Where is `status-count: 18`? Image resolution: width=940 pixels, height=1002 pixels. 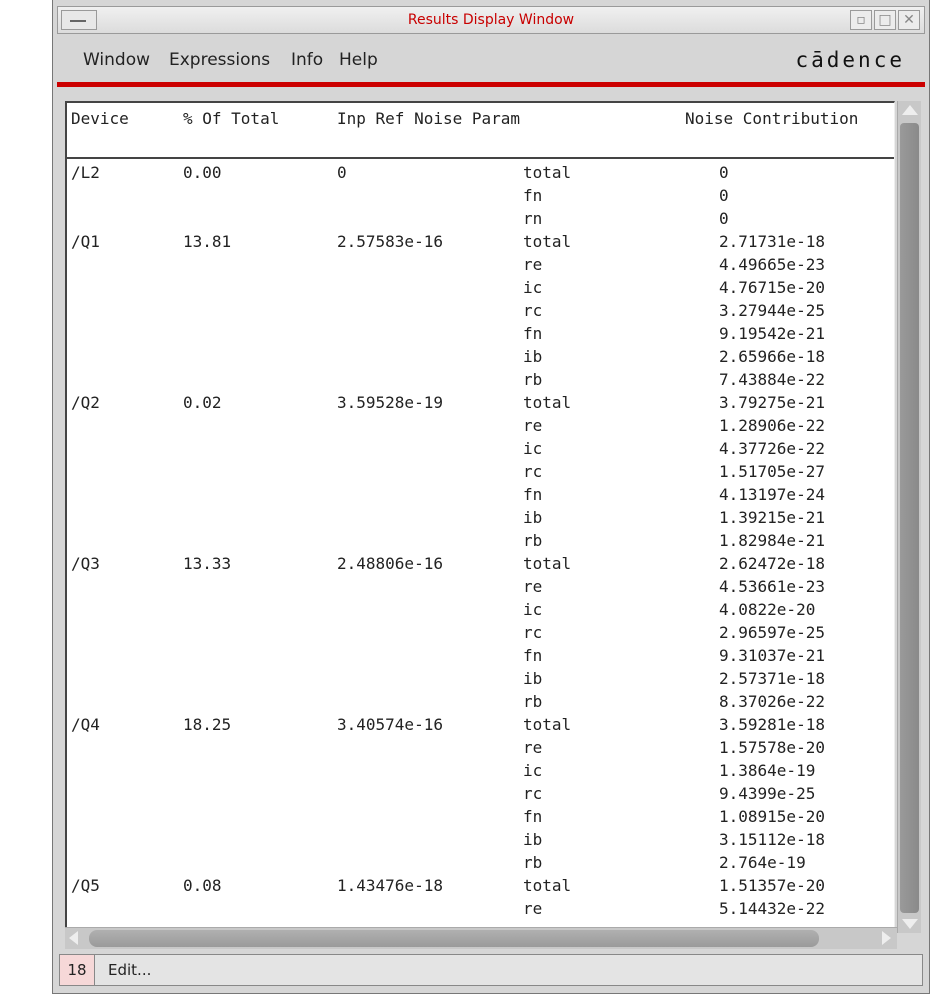
status-count: 18 is located at coordinates (77, 970).